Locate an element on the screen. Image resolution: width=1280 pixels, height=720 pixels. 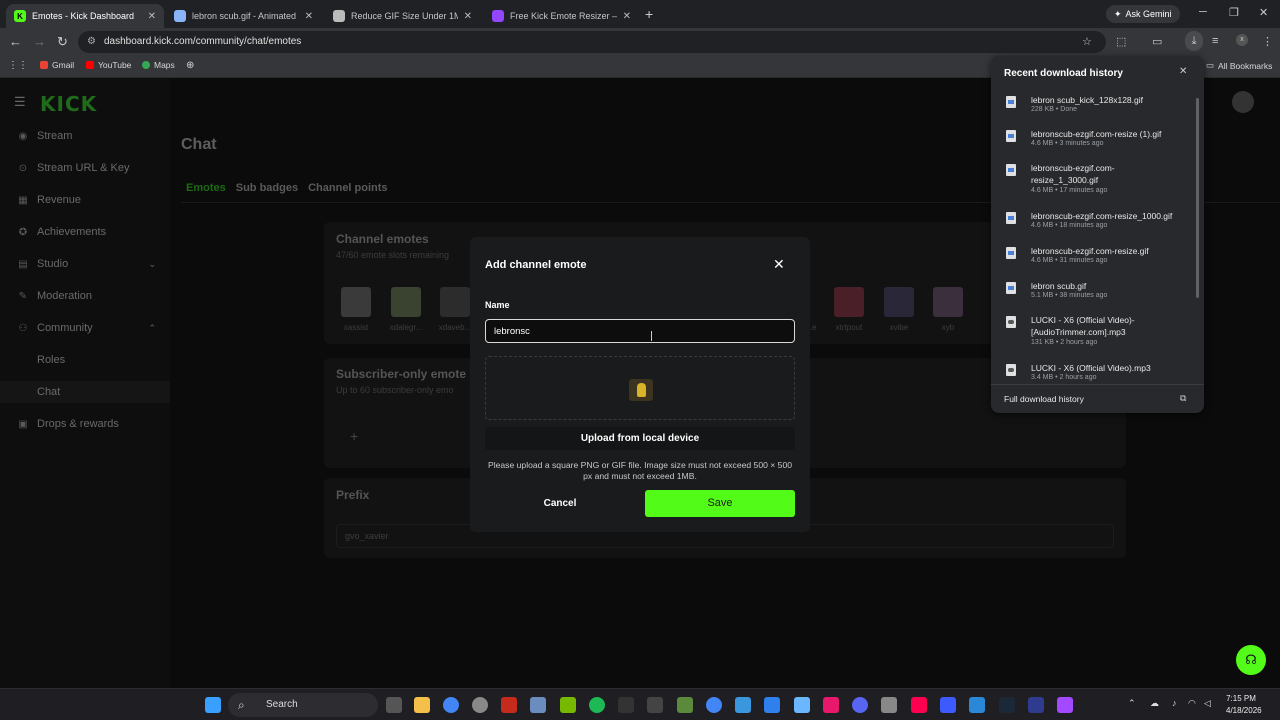
tab-emote-resizer: Free Kick Emote Resizer – Resiz ✕ is located at coordinates (561, 16).